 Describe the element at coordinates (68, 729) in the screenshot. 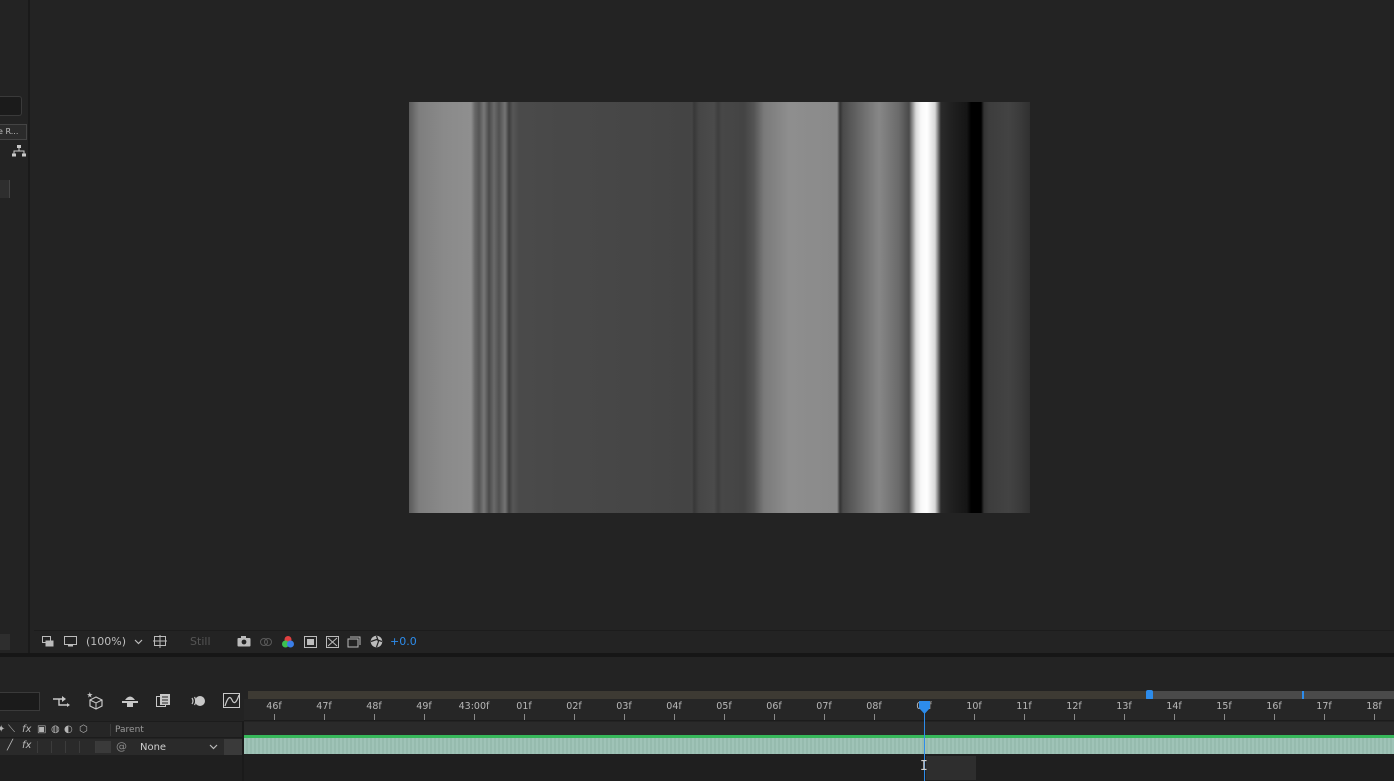

I see `adjustment-switch-icon: ◐` at that location.